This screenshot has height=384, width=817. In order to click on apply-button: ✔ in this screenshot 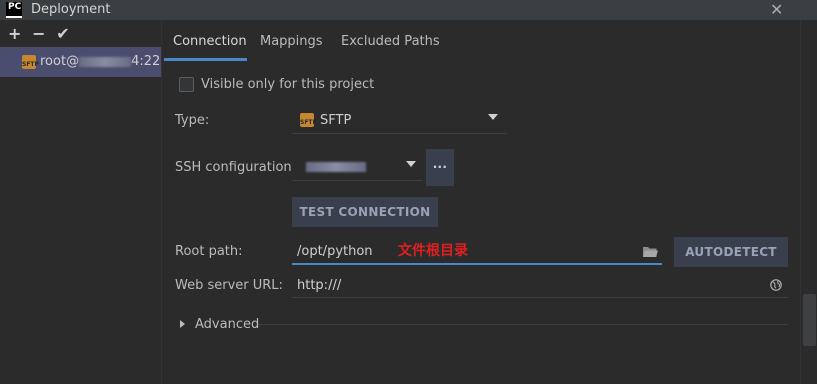, I will do `click(66, 33)`.